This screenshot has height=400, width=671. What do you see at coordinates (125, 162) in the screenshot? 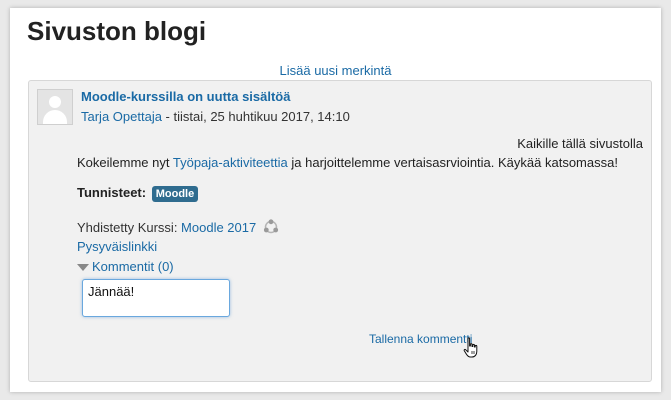
I see `body-text-before: Kokeilemme nyt` at bounding box center [125, 162].